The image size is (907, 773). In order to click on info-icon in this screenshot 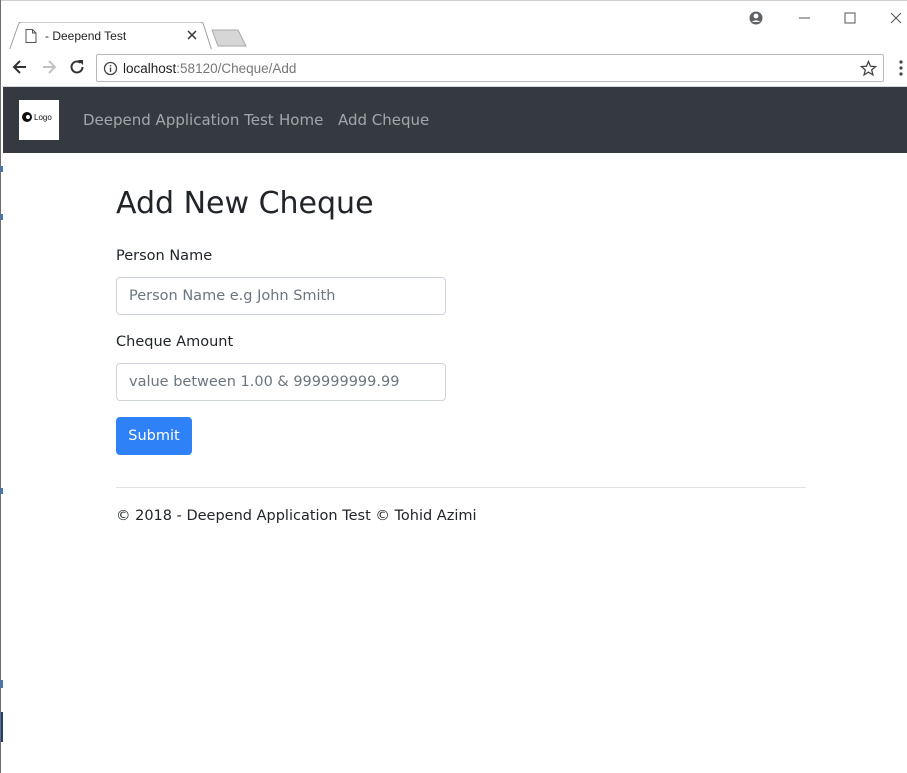, I will do `click(110, 68)`.